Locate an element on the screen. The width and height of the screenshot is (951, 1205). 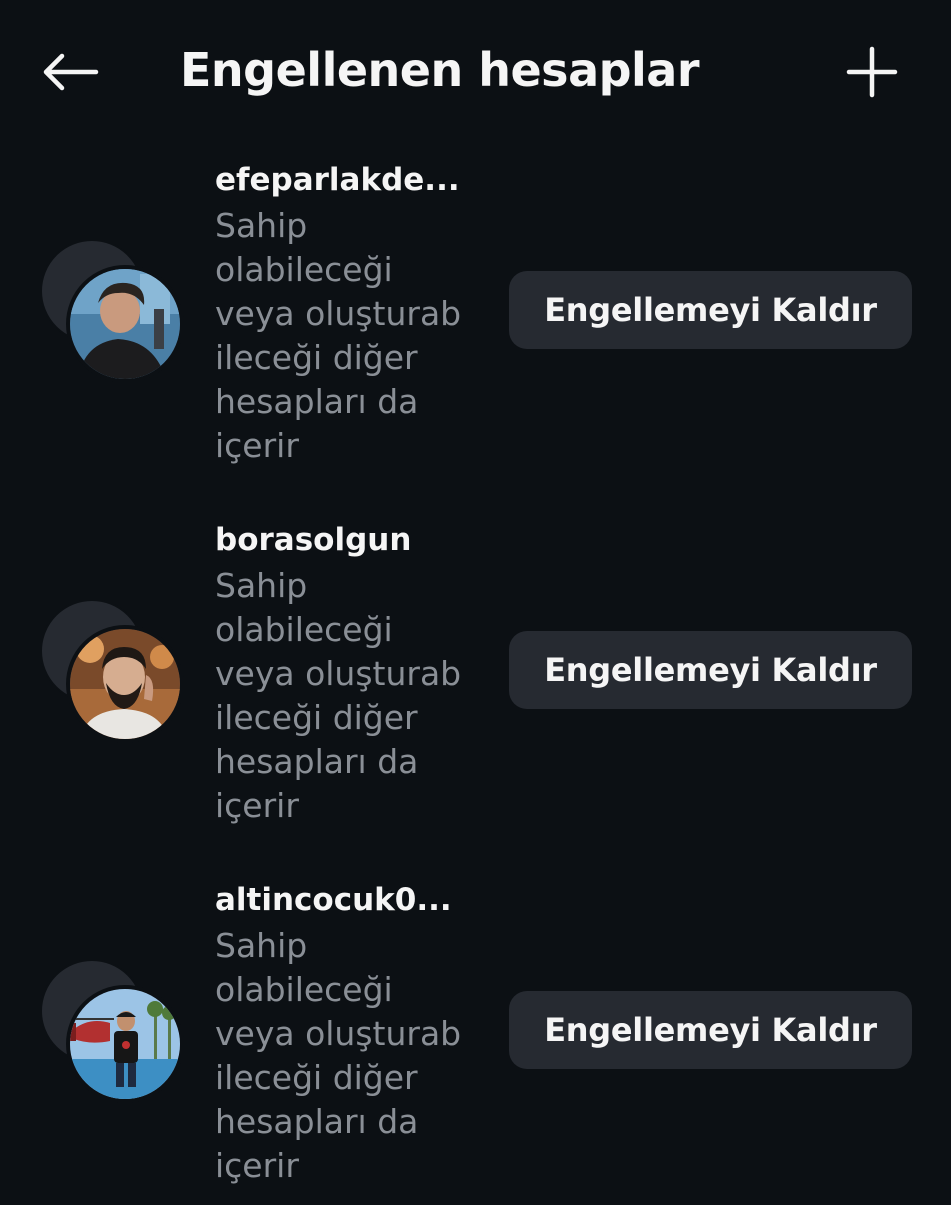
arrow-left-icon is located at coordinates (71, 72).